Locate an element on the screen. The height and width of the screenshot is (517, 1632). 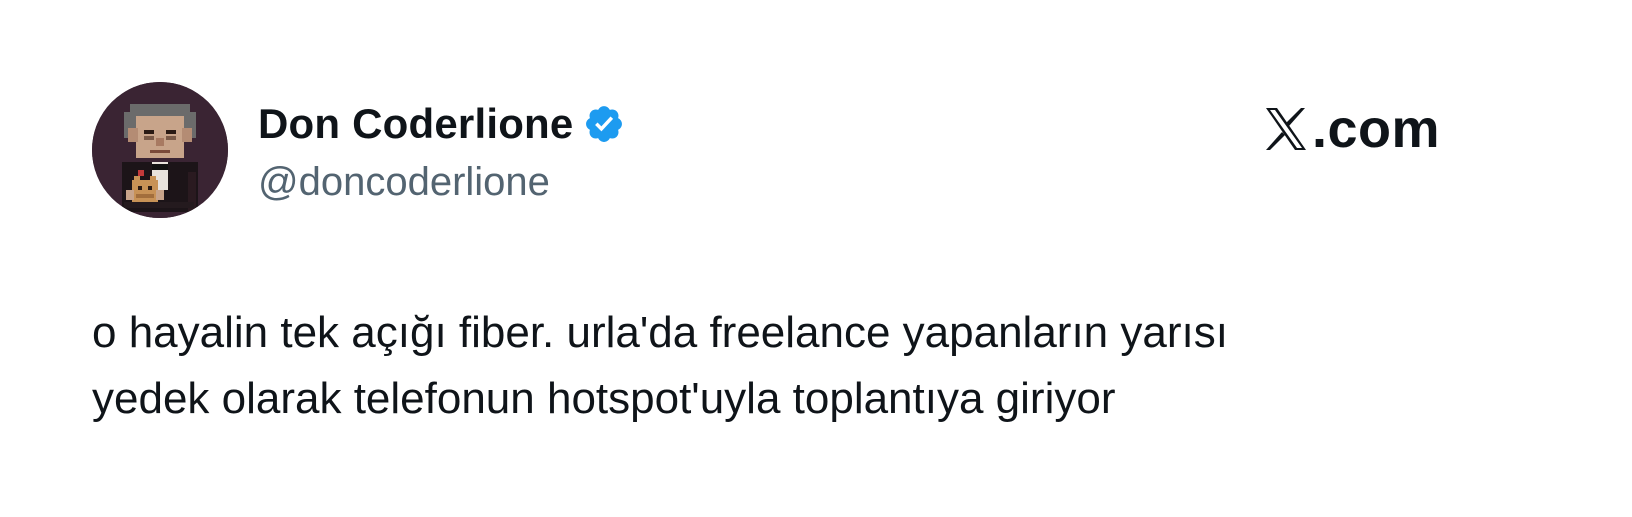
display-name: Don Coderlione is located at coordinates (415, 124).